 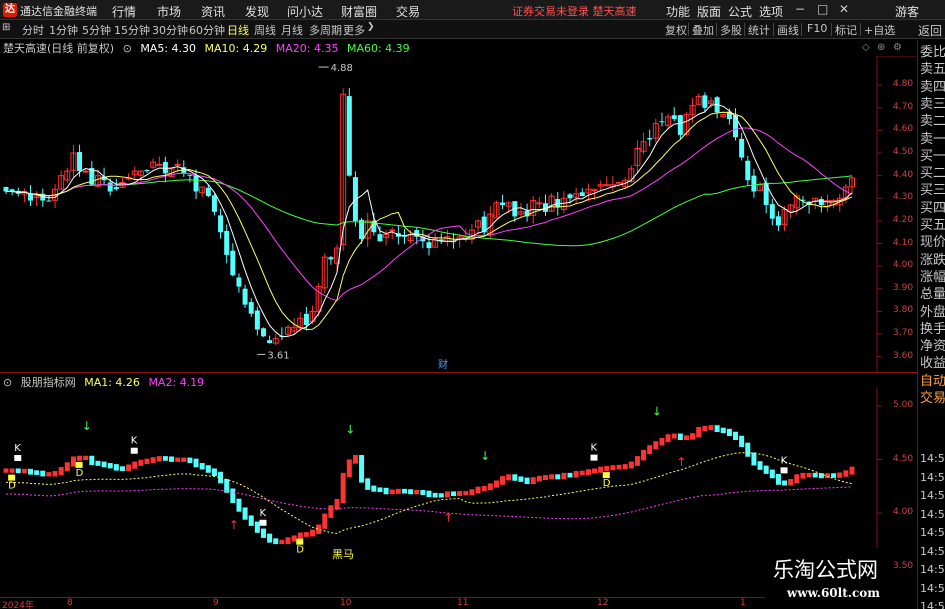 What do you see at coordinates (359, 11) in the screenshot?
I see `menu-wealth-circle: 财富圈` at bounding box center [359, 11].